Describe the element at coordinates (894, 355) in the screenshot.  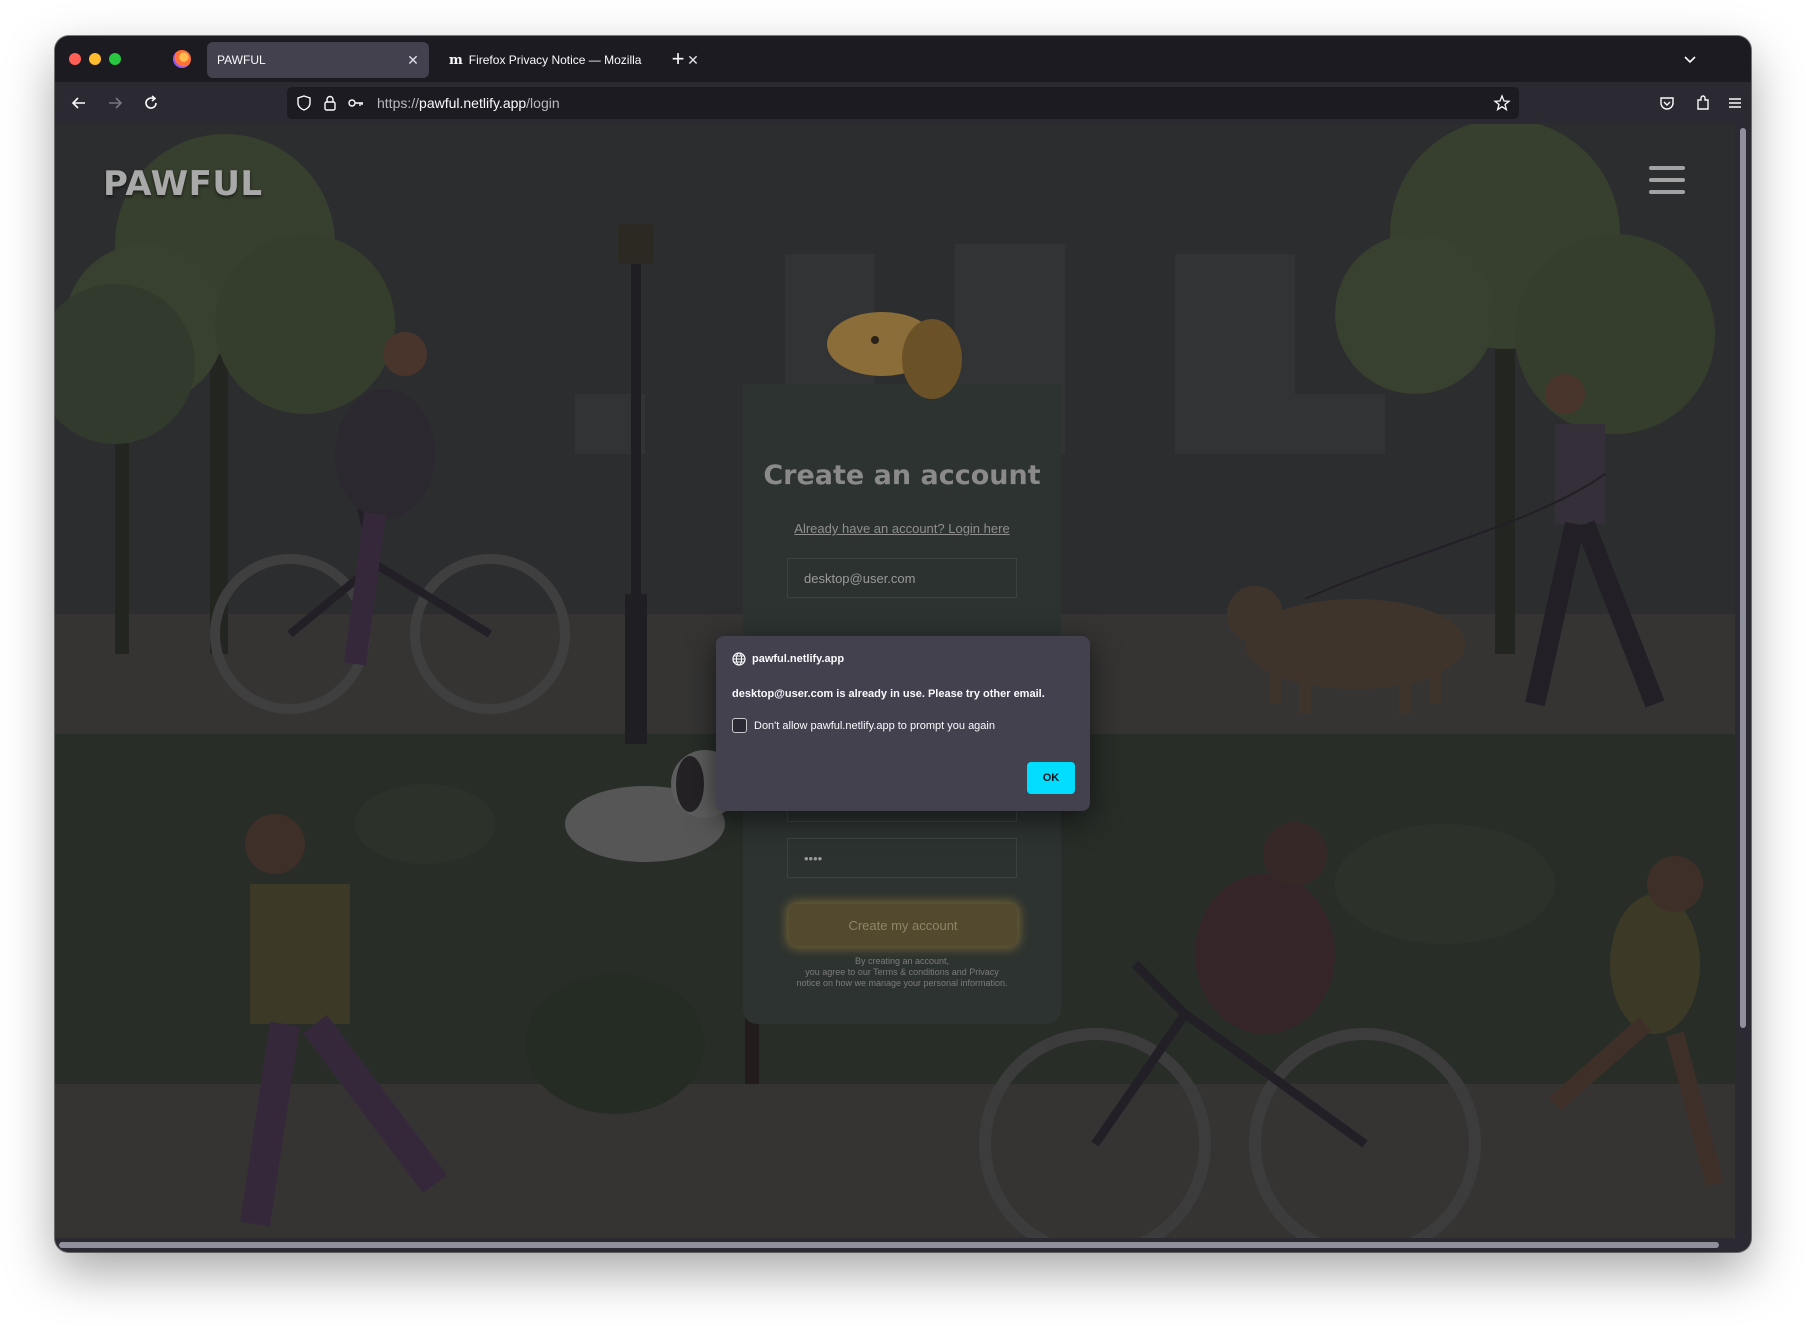
I see `dog-mascot-icon` at that location.